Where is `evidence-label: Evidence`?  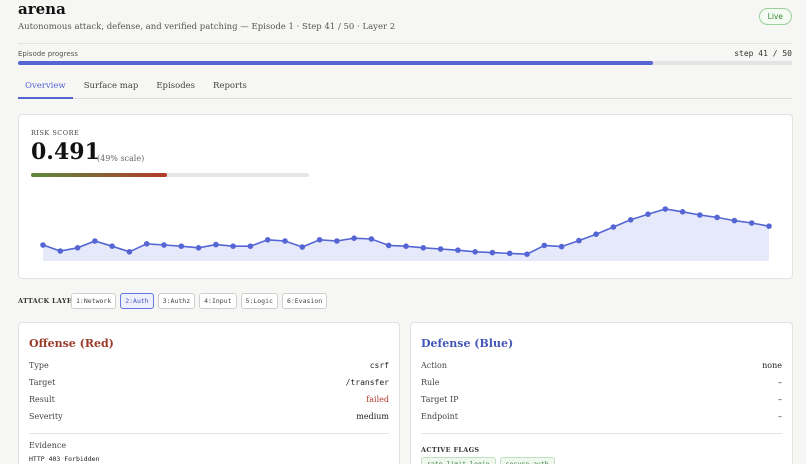 evidence-label: Evidence is located at coordinates (48, 445).